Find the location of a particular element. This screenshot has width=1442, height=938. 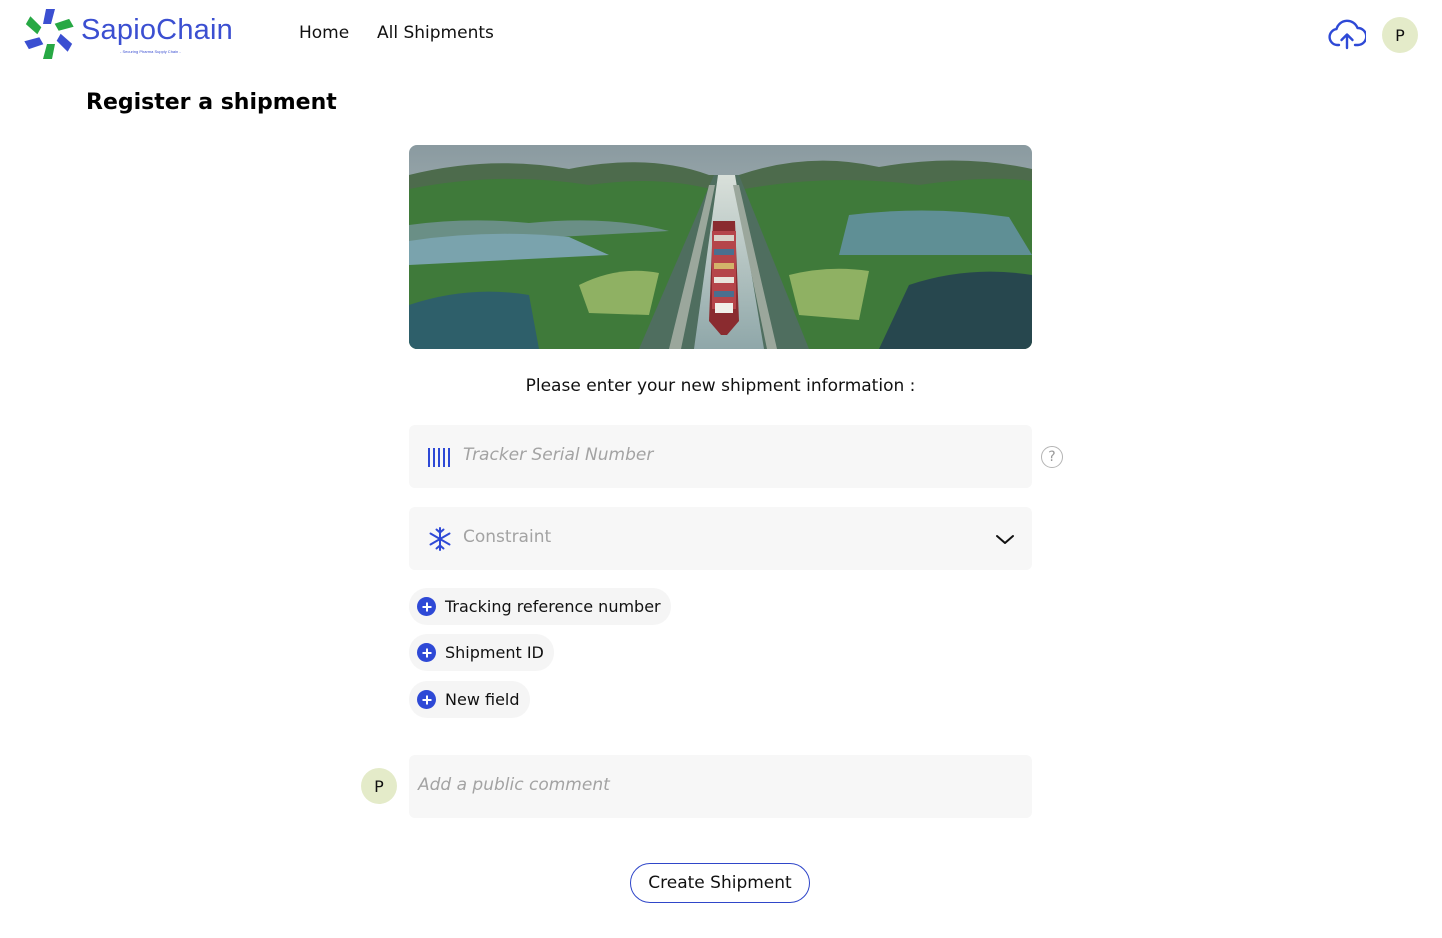

user-avatar: P is located at coordinates (1400, 35).